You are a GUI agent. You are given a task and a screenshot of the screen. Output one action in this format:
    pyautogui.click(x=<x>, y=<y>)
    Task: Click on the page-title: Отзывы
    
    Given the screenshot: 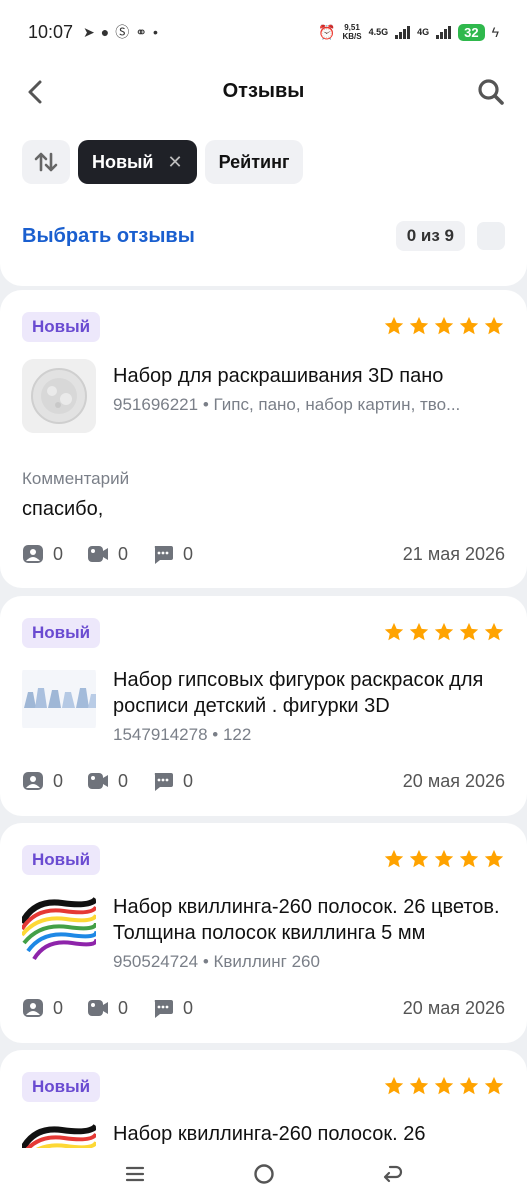 What is the action you would take?
    pyautogui.click(x=263, y=91)
    